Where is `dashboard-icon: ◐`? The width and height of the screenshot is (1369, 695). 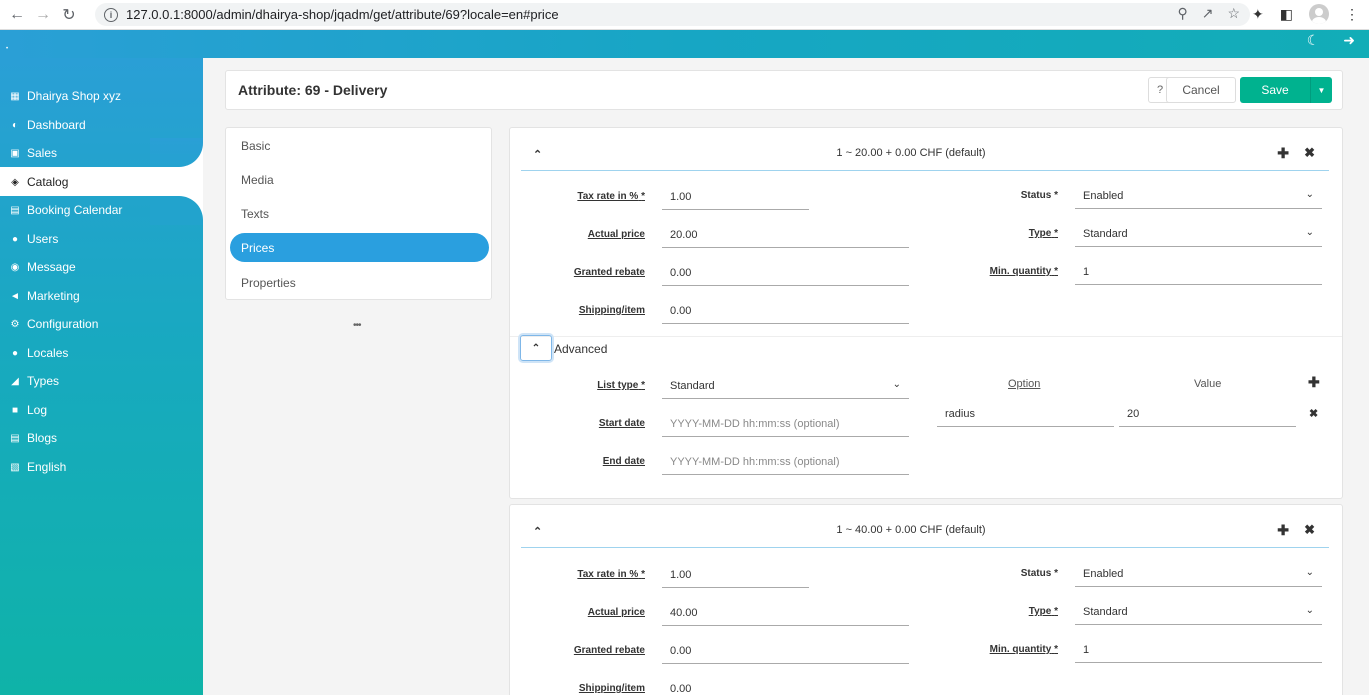 dashboard-icon: ◐ is located at coordinates (15, 125).